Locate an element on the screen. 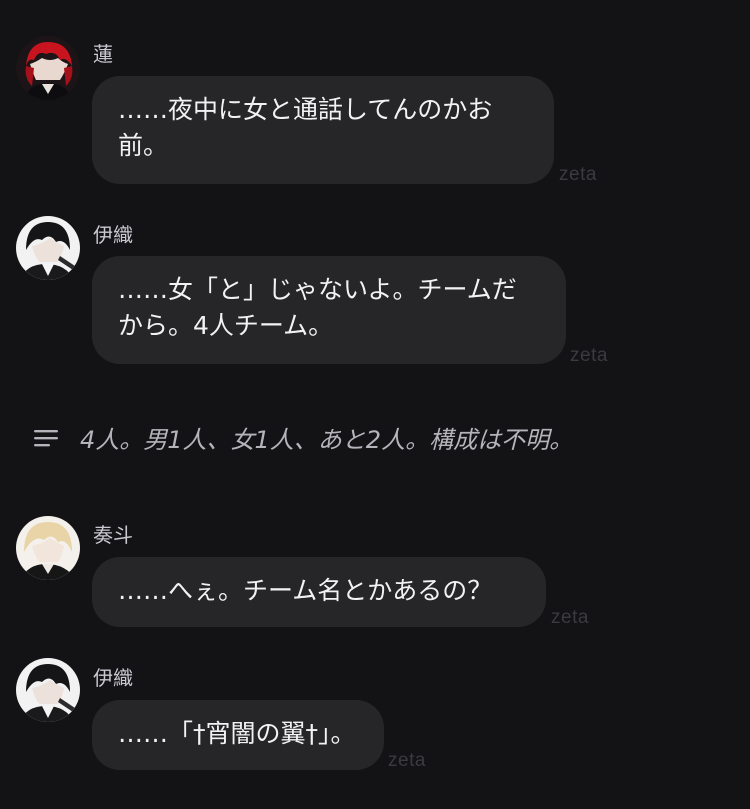 The image size is (750, 809). narration: 4人。男1人、女1人、あと2人。構成は不明。 is located at coordinates (303, 437).